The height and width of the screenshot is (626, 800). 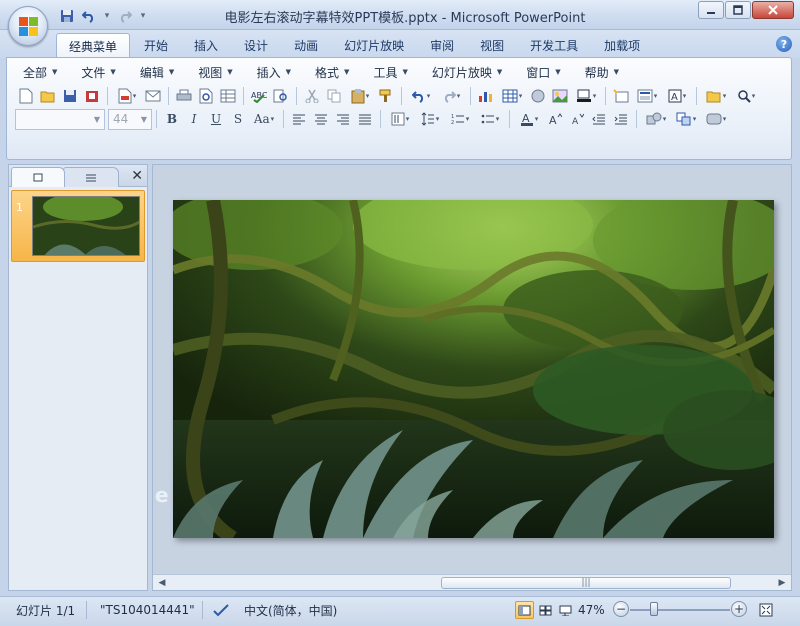 What do you see at coordinates (306, 45) in the screenshot?
I see `tab-animations: 动画` at bounding box center [306, 45].